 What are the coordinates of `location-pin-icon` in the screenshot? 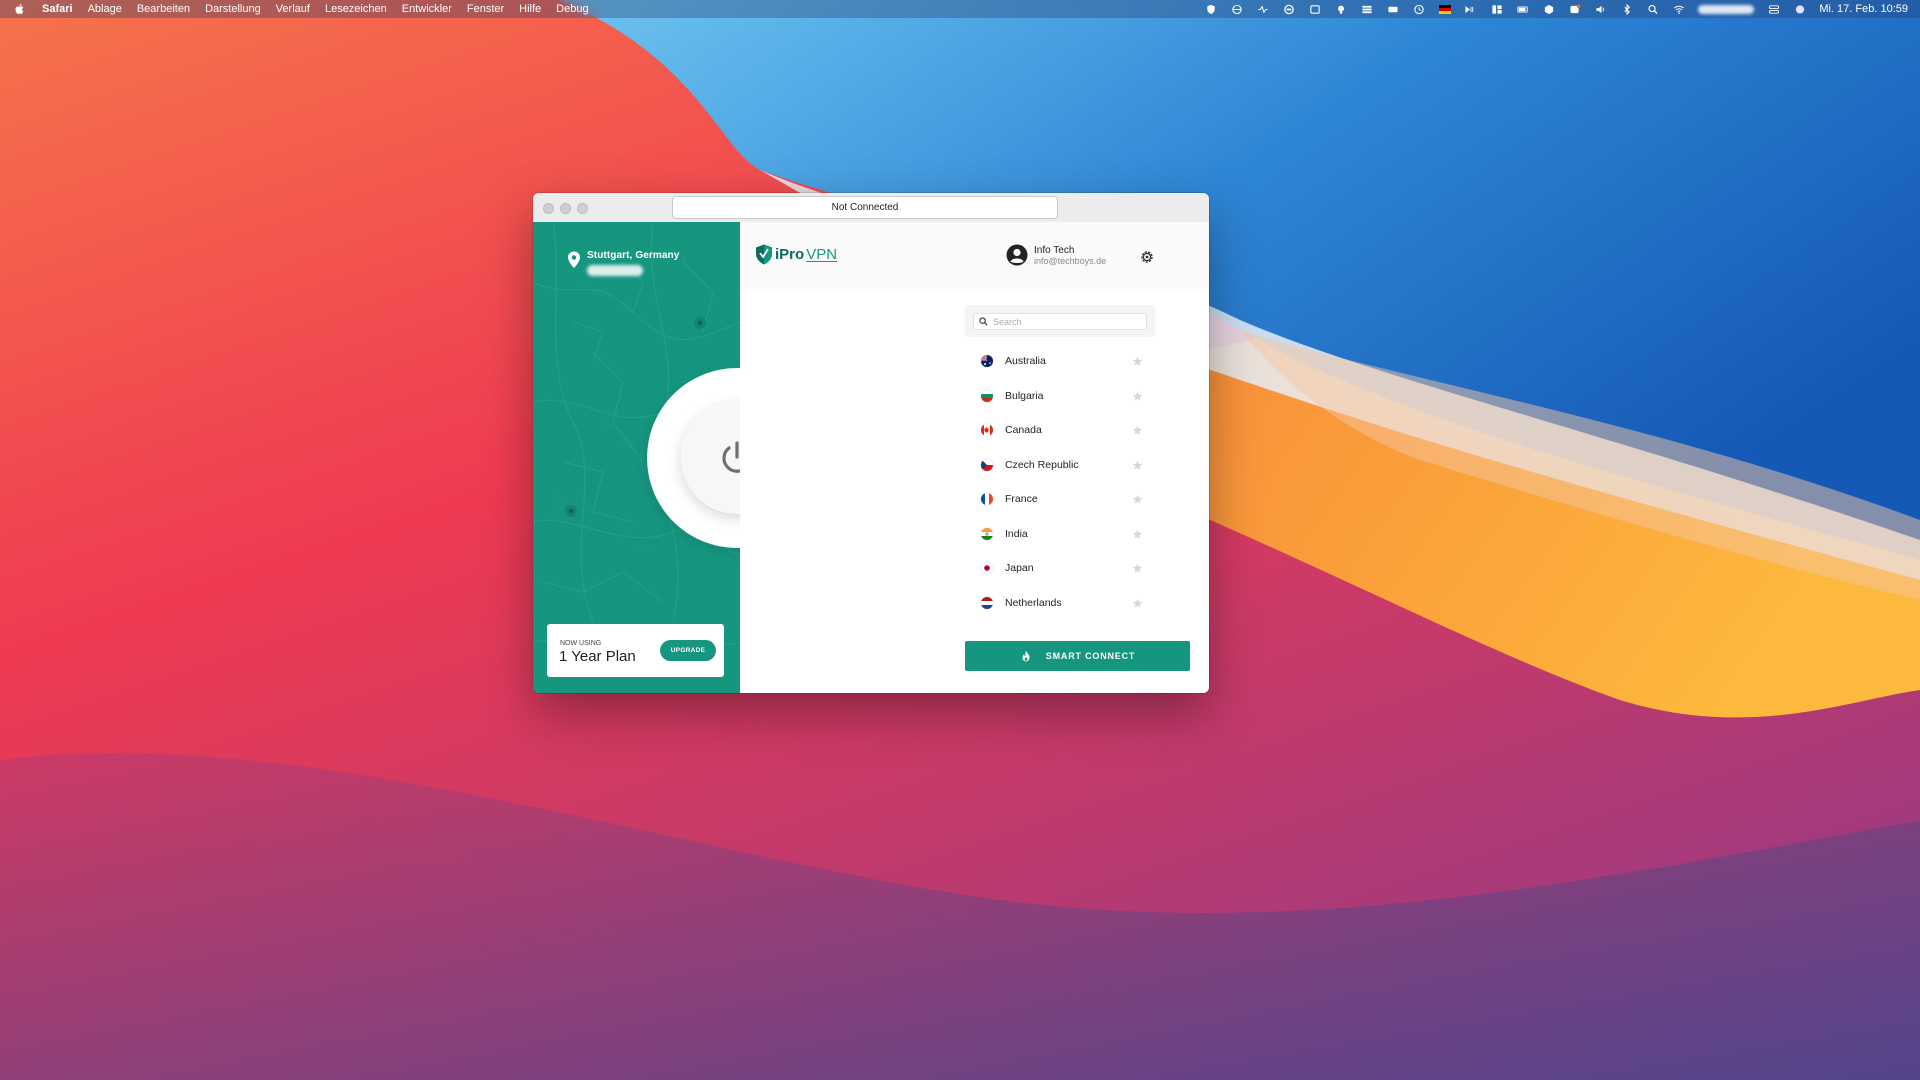 It's located at (574, 259).